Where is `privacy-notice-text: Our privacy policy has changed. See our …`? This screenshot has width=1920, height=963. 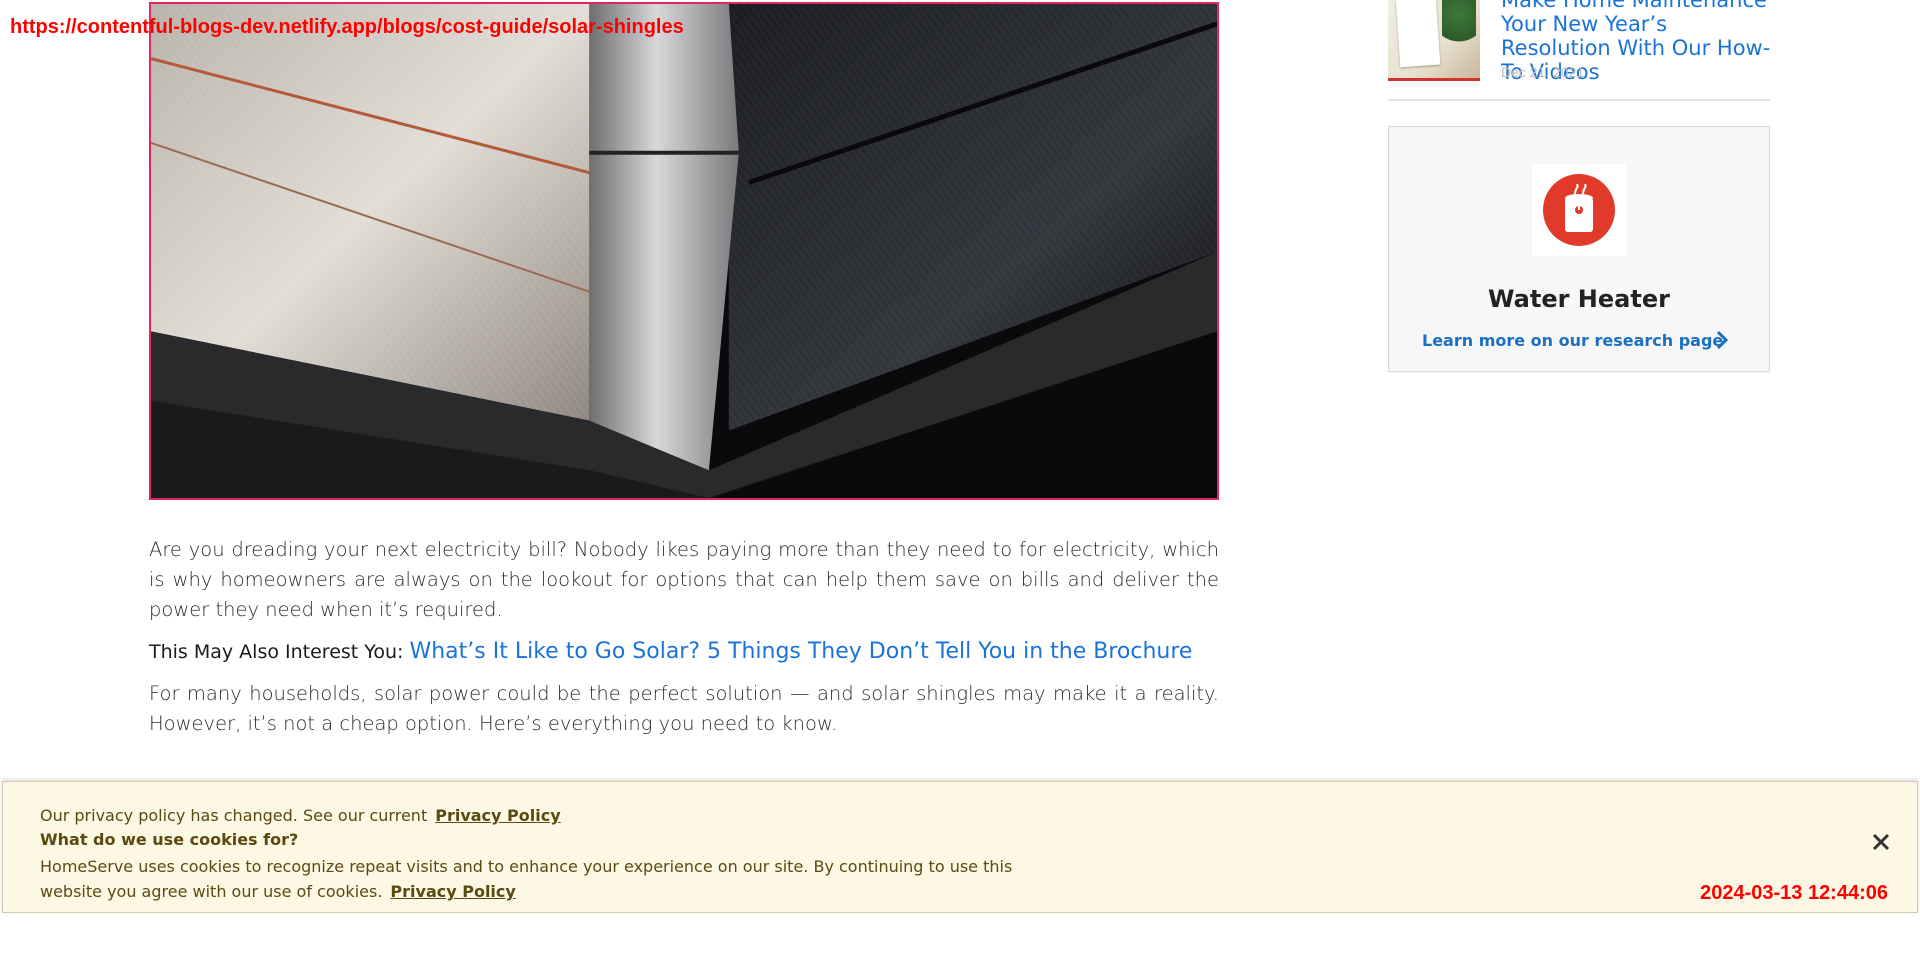
privacy-notice-text: Our privacy policy has changed. See our … is located at coordinates (234, 815).